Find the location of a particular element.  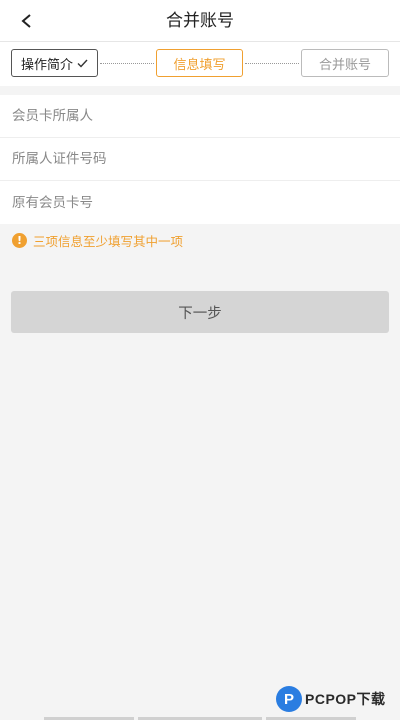

form-row-card-owner is located at coordinates (200, 116).